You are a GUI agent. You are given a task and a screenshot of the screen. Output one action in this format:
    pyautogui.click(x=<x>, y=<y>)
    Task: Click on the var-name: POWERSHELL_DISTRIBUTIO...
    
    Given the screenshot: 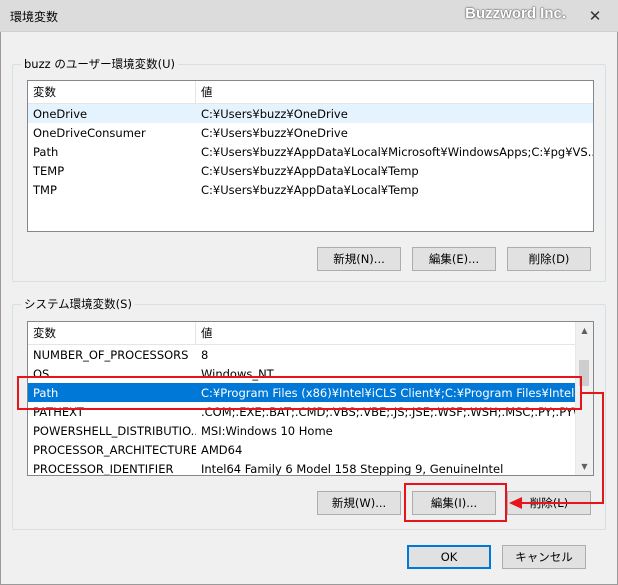 What is the action you would take?
    pyautogui.click(x=114, y=430)
    